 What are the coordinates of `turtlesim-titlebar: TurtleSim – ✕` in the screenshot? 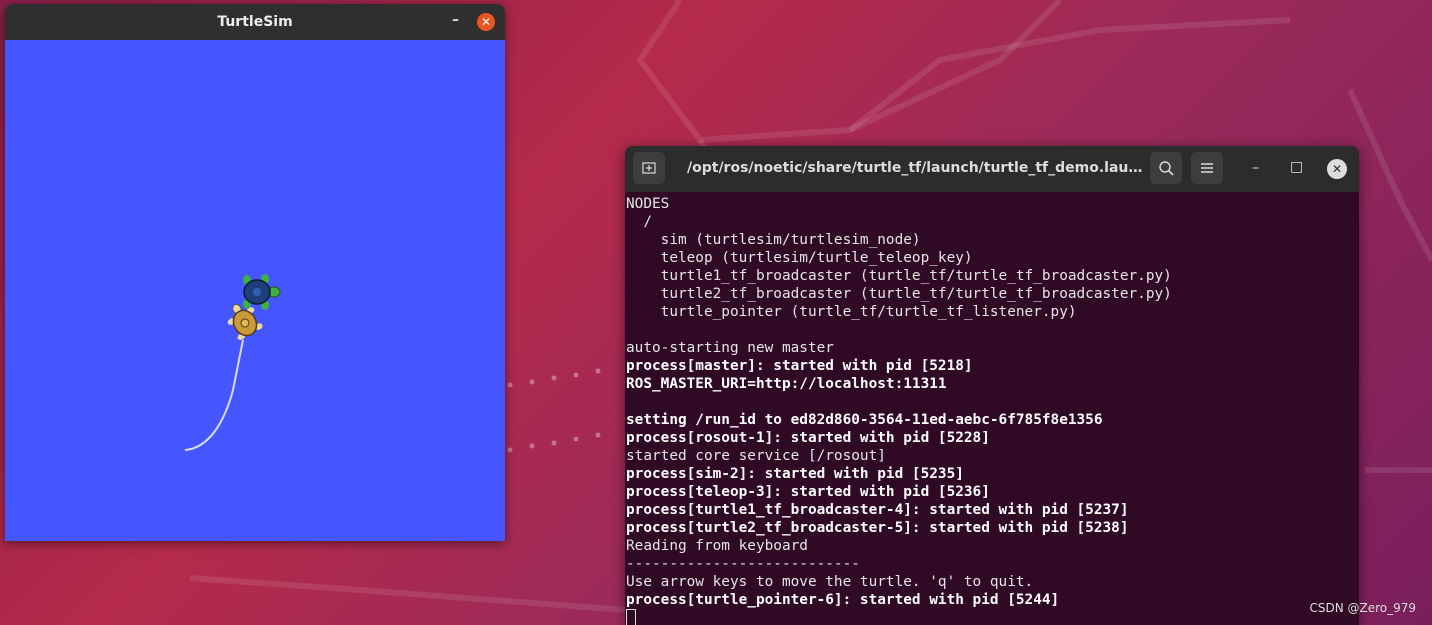 It's located at (255, 22).